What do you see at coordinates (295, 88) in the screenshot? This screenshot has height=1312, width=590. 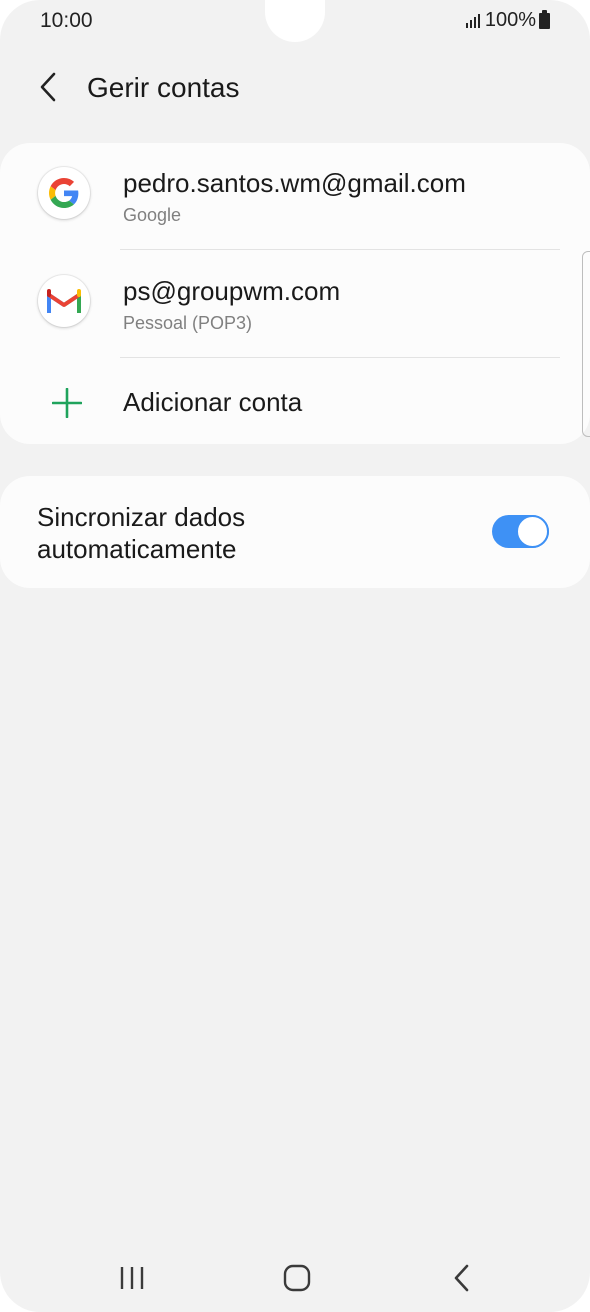 I see `header: Gerir contas` at bounding box center [295, 88].